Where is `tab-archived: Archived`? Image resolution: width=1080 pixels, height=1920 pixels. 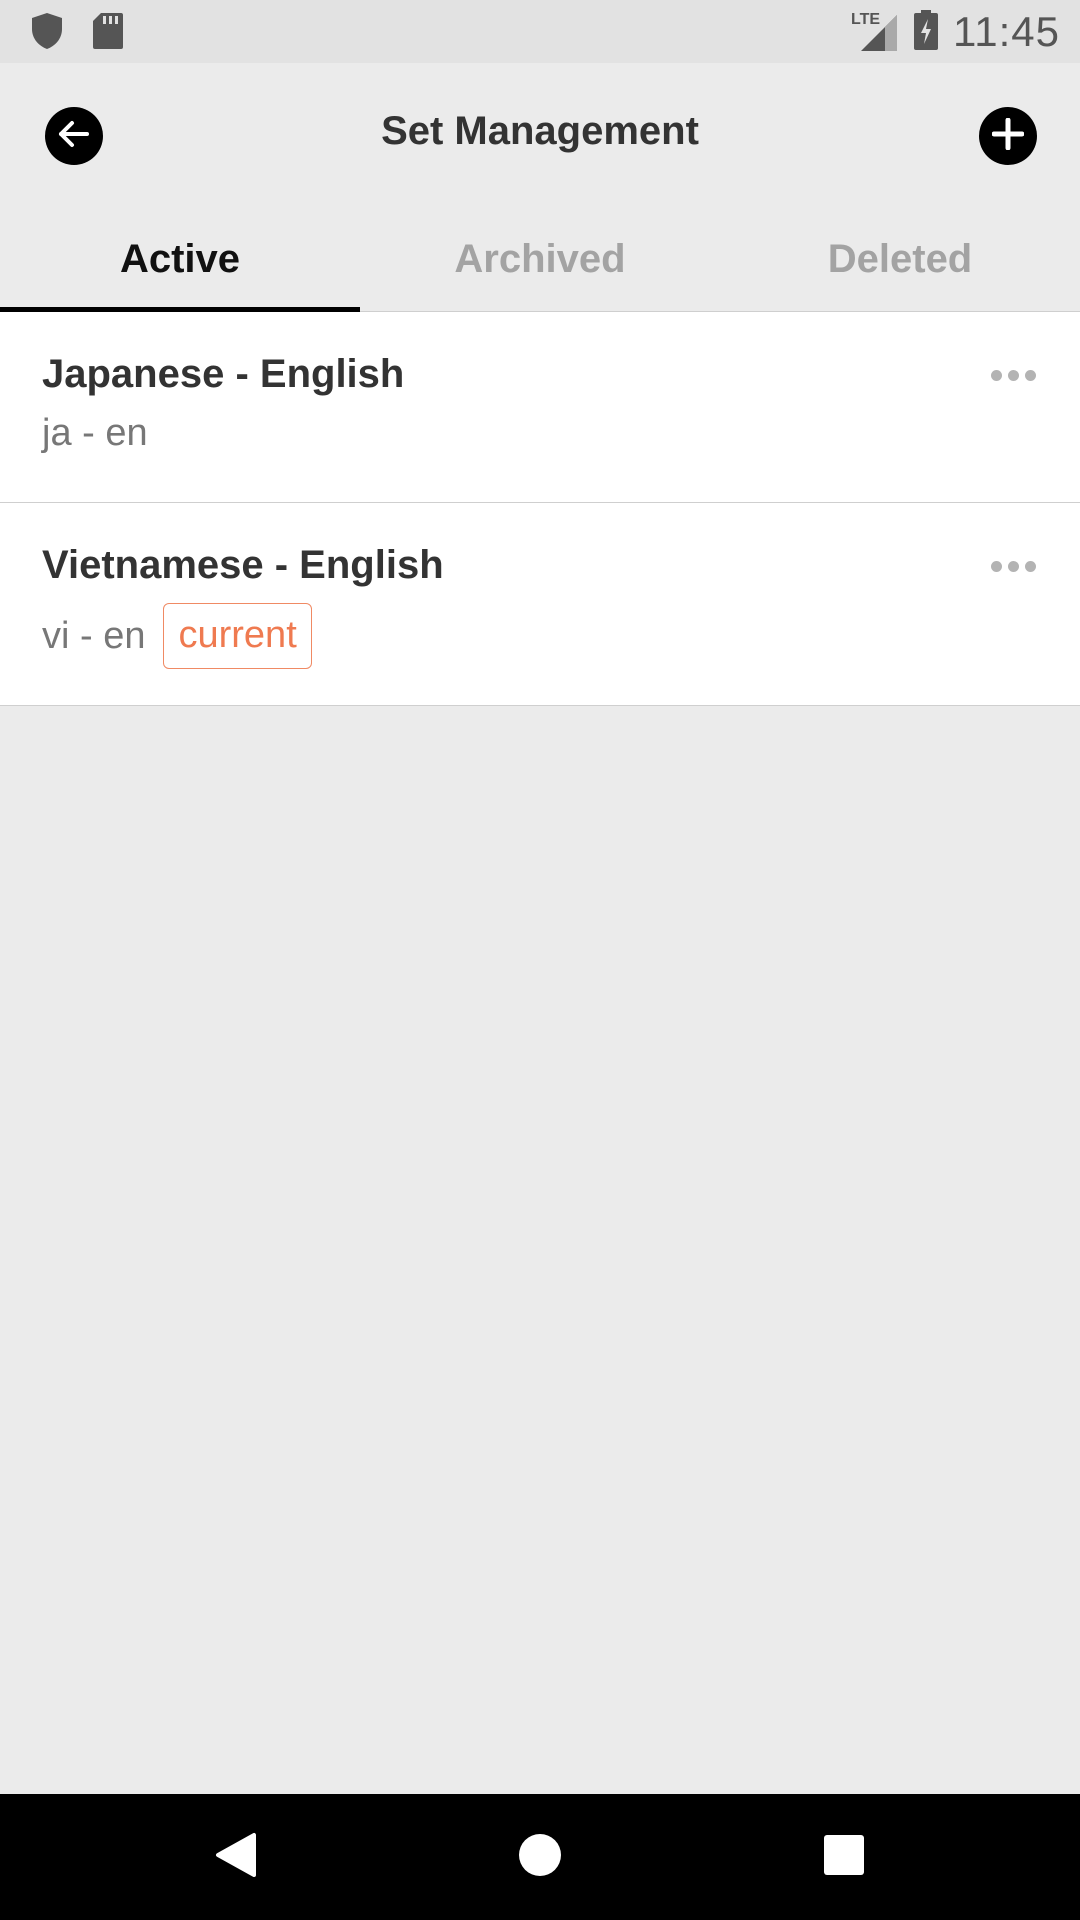
tab-archived: Archived is located at coordinates (540, 259).